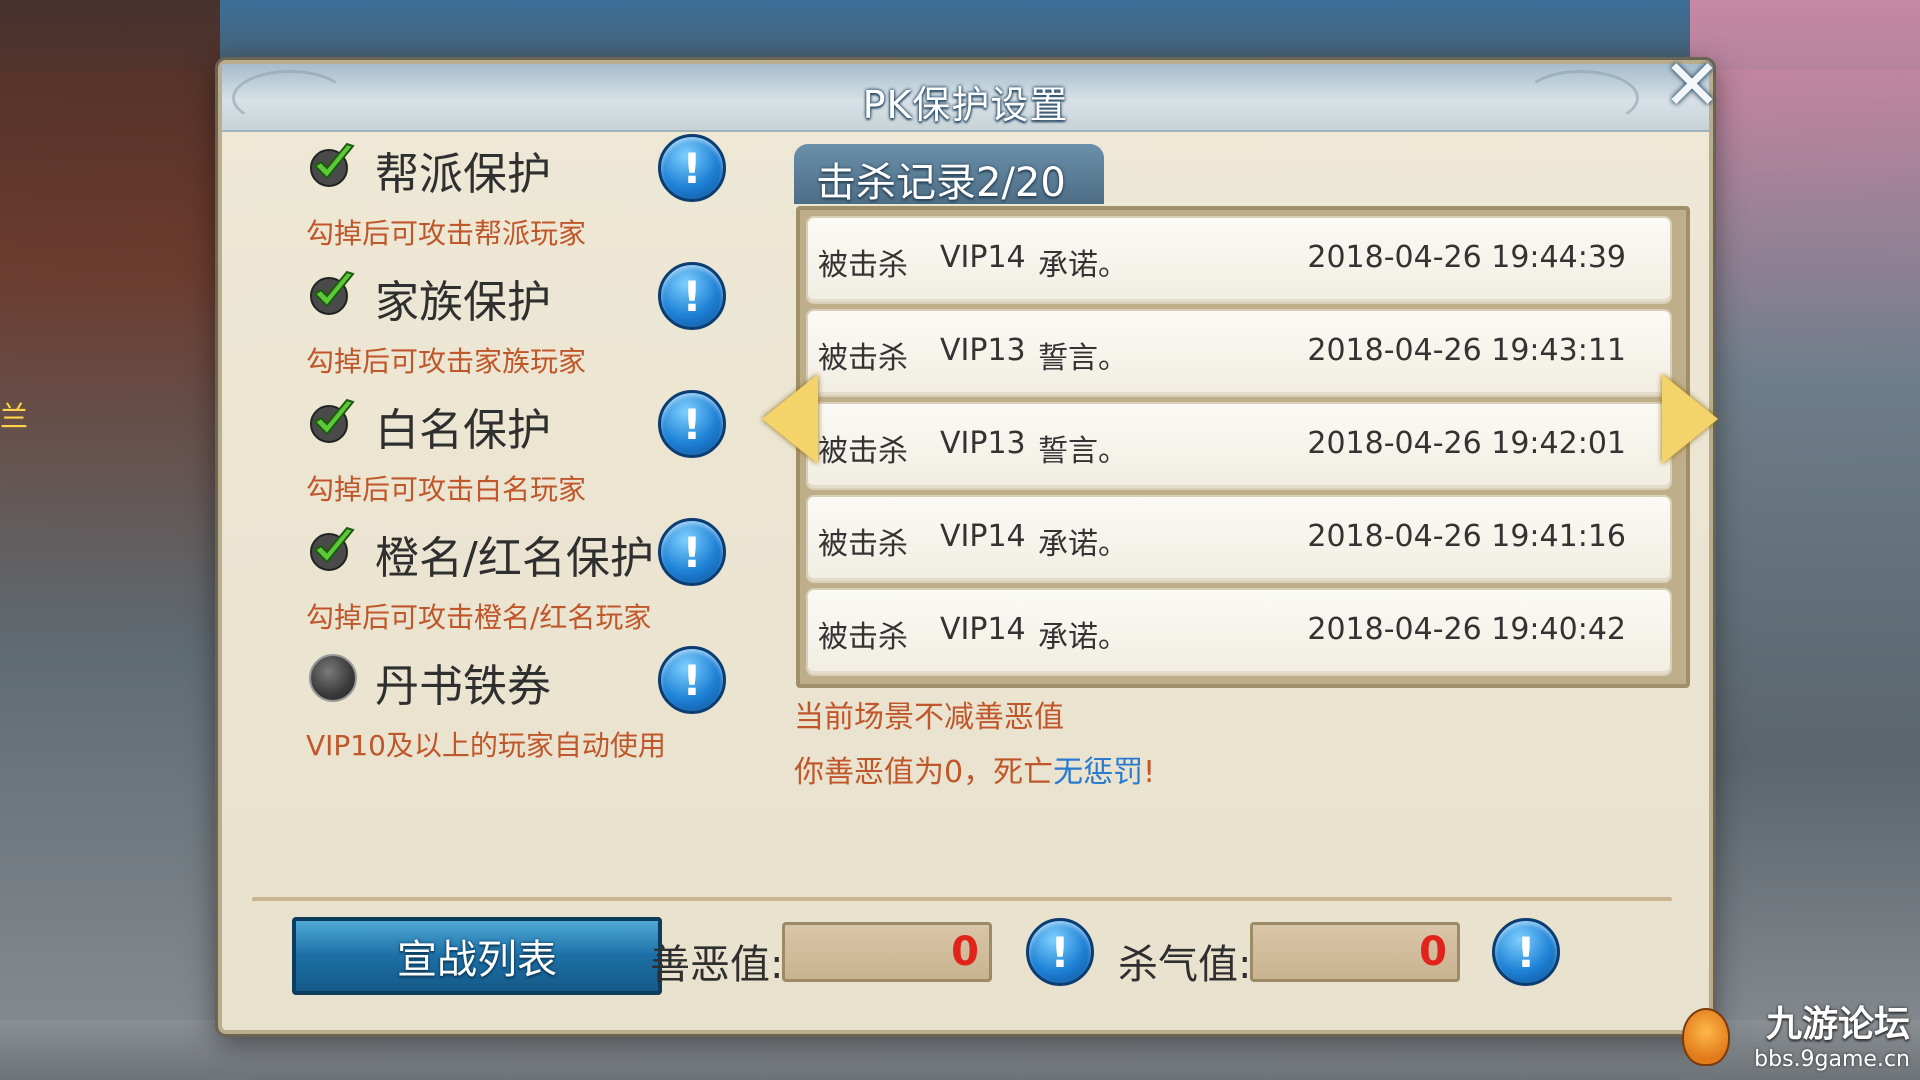  Describe the element at coordinates (463, 174) in the screenshot. I see `protection-label: 帮派保护` at that location.